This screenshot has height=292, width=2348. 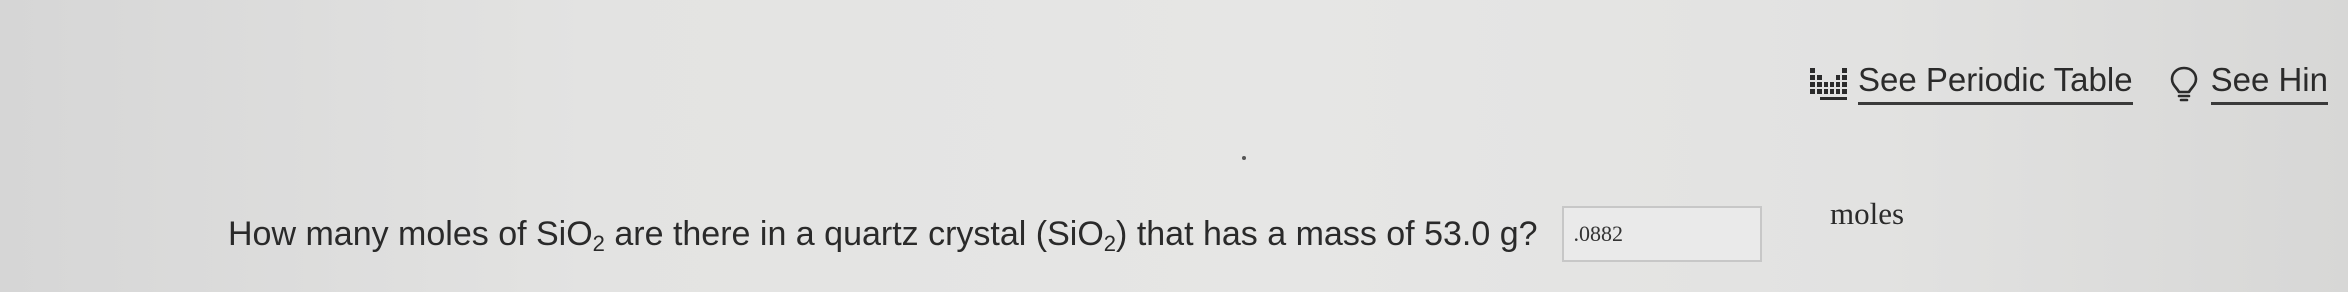 I want to click on question-prefix: How many moles of SiO, so click(x=410, y=234).